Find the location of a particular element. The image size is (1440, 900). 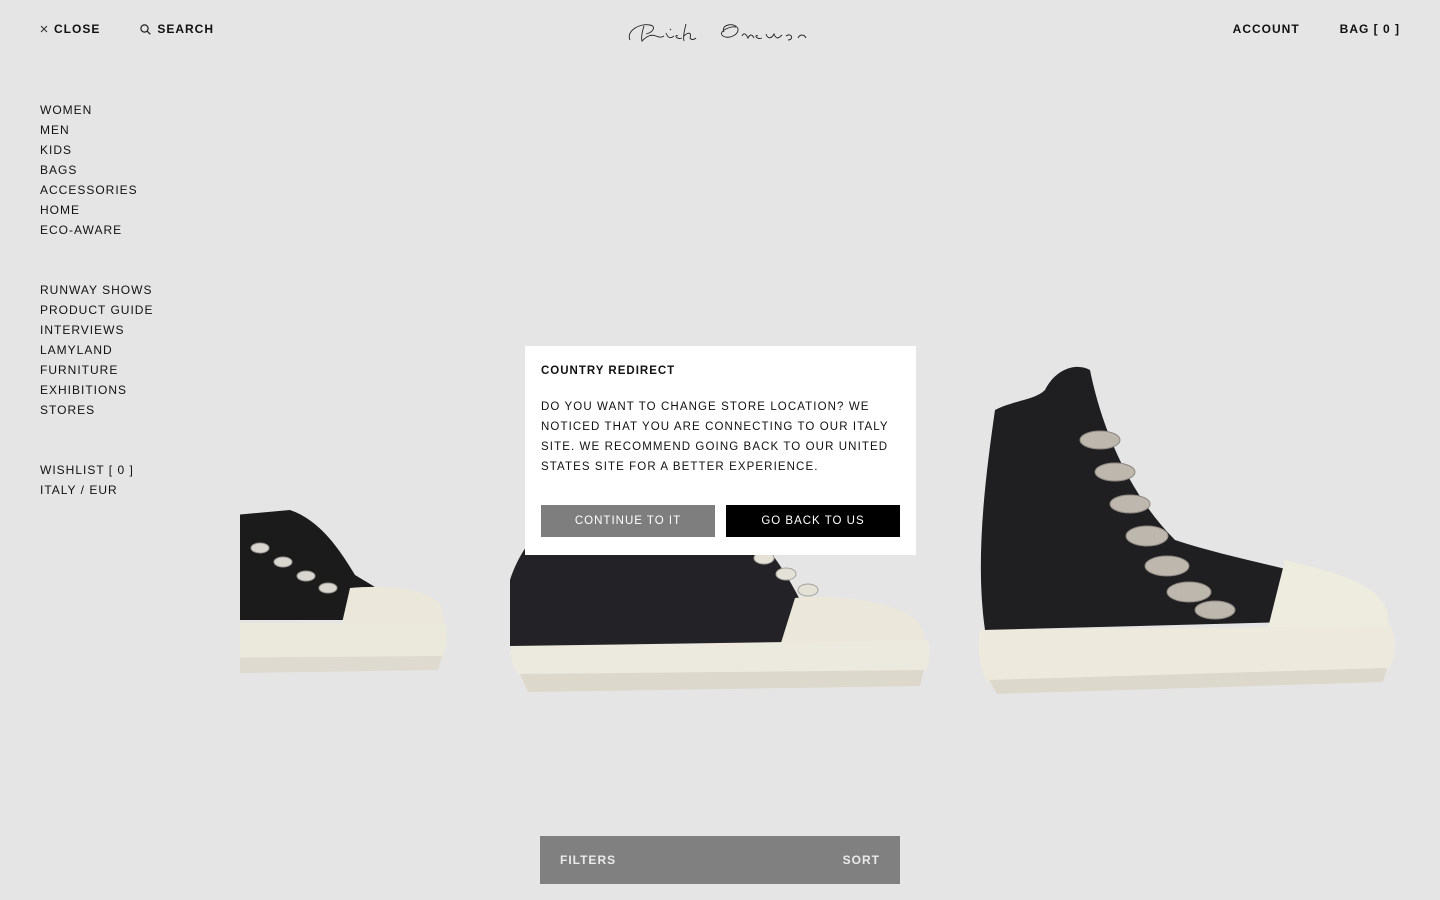

sort-button: SORT is located at coordinates (861, 860).